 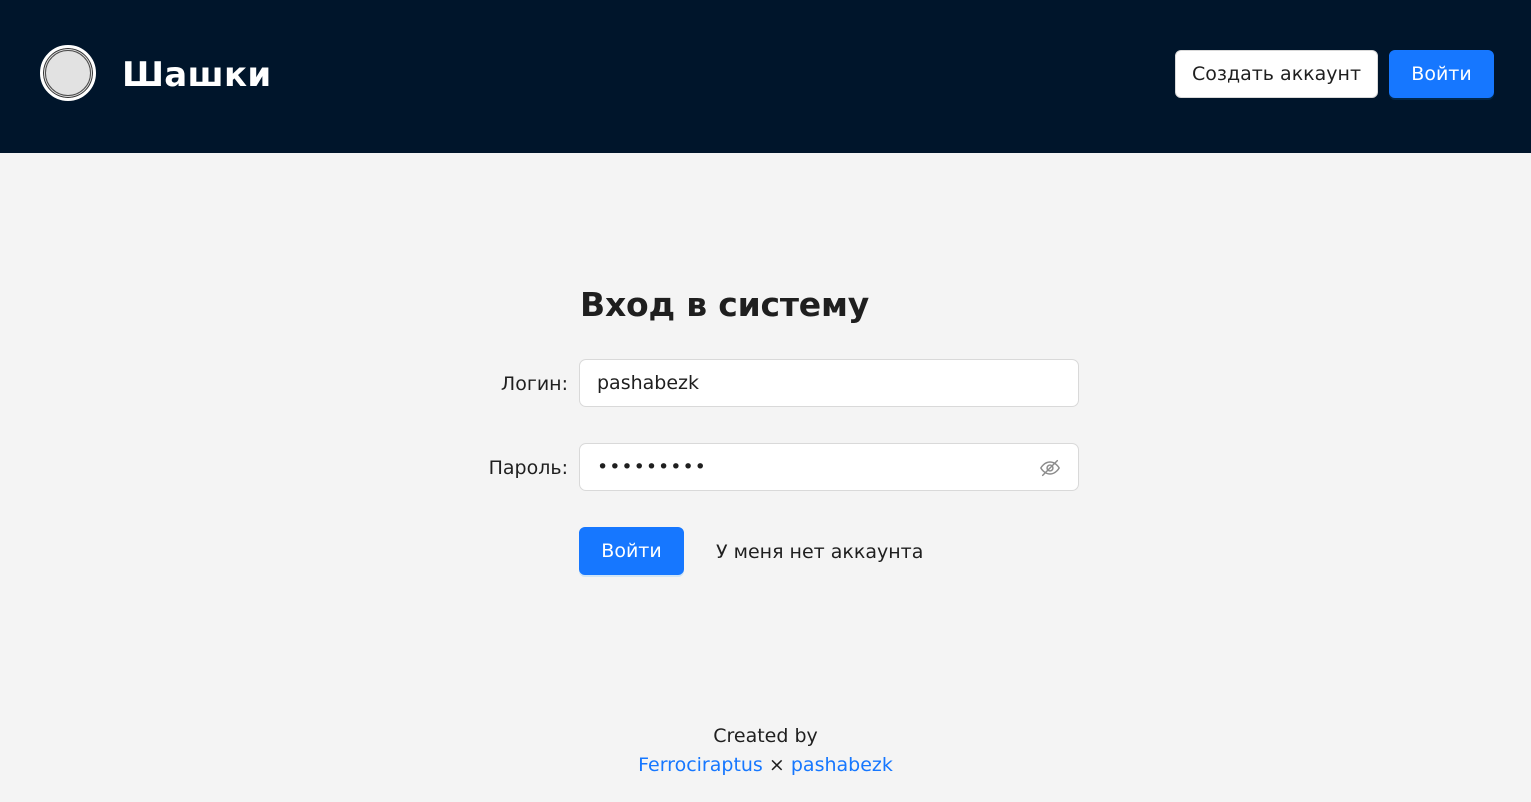 I want to click on login-field-label: Логин:, so click(x=534, y=384).